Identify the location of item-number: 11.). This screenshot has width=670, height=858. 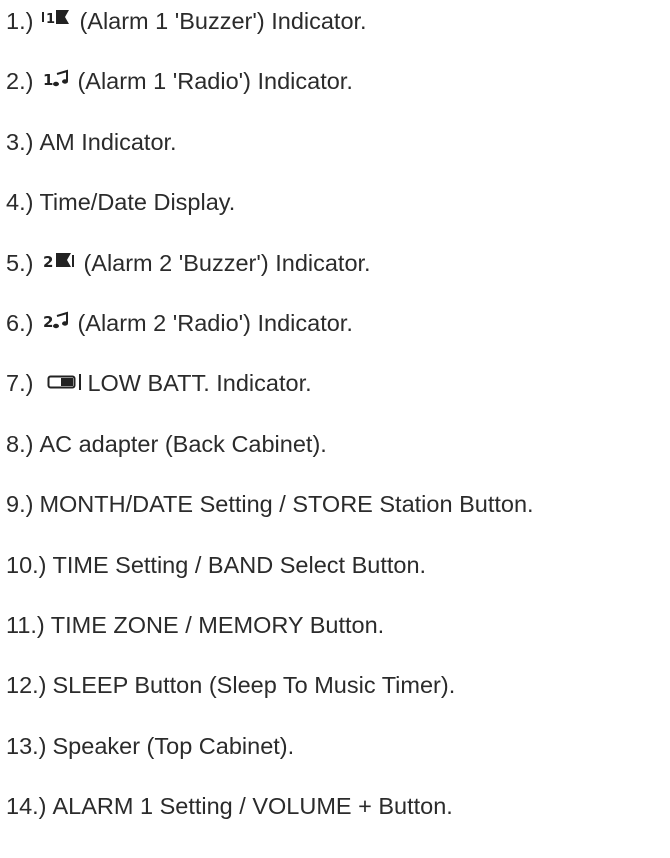
(25, 624).